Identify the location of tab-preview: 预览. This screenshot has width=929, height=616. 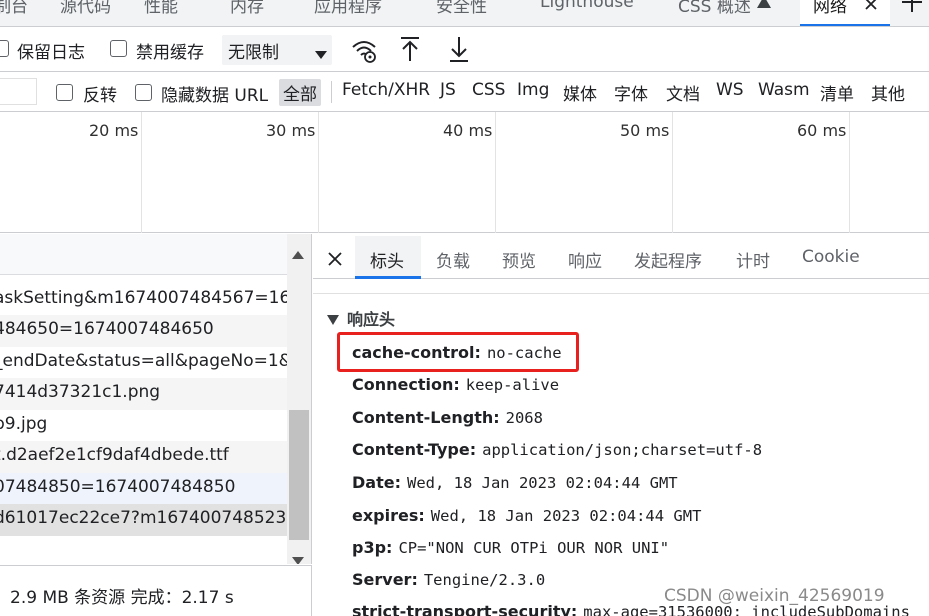
(519, 259).